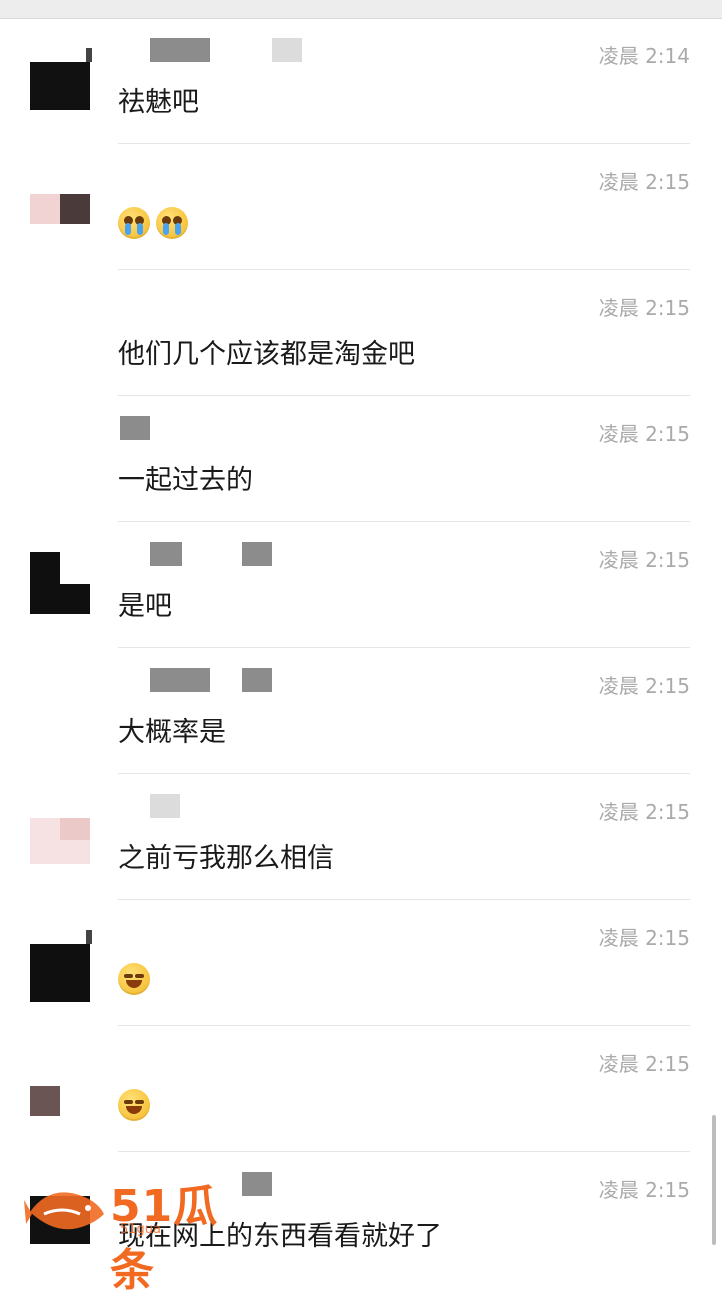 This screenshot has width=722, height=1298. Describe the element at coordinates (172, 729) in the screenshot. I see `message-text: 大概率是` at that location.